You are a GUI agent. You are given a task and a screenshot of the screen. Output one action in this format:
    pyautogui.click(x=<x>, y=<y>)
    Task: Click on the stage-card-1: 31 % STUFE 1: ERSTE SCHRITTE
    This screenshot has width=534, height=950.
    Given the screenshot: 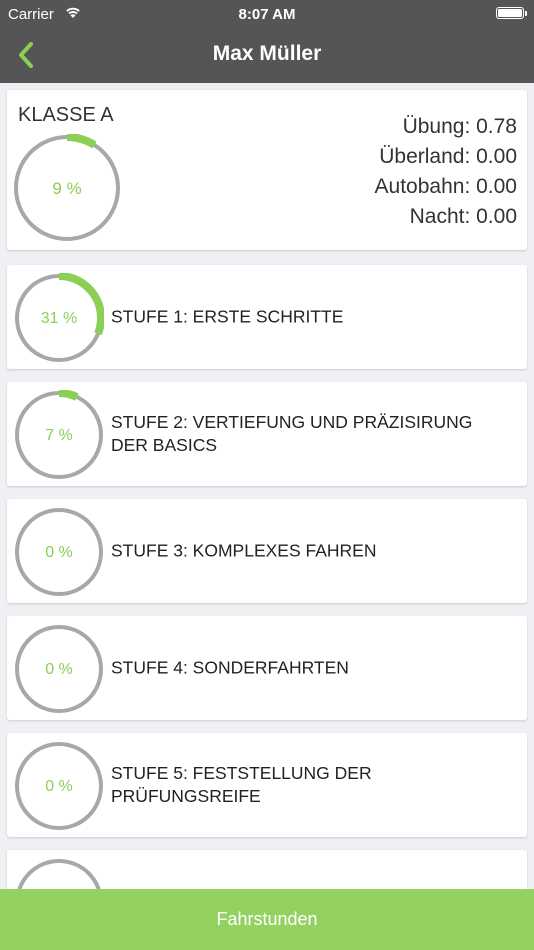 What is the action you would take?
    pyautogui.click(x=267, y=317)
    